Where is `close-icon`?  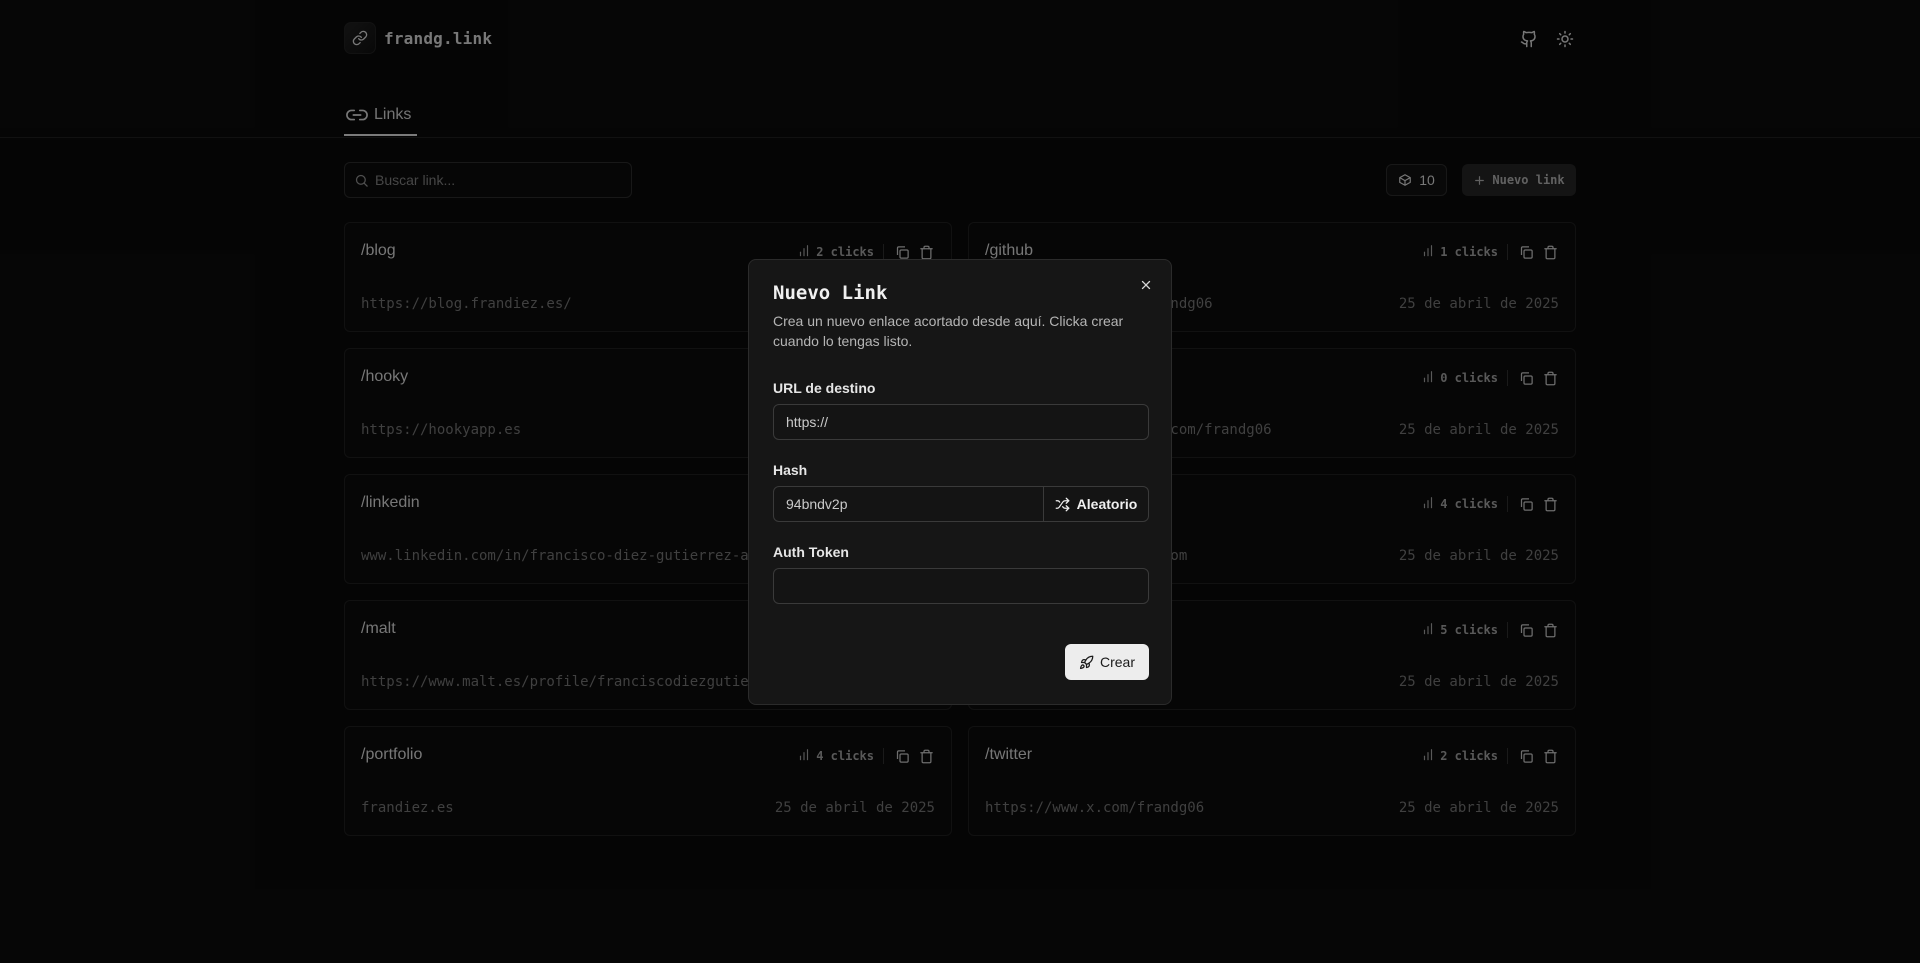
close-icon is located at coordinates (1146, 285).